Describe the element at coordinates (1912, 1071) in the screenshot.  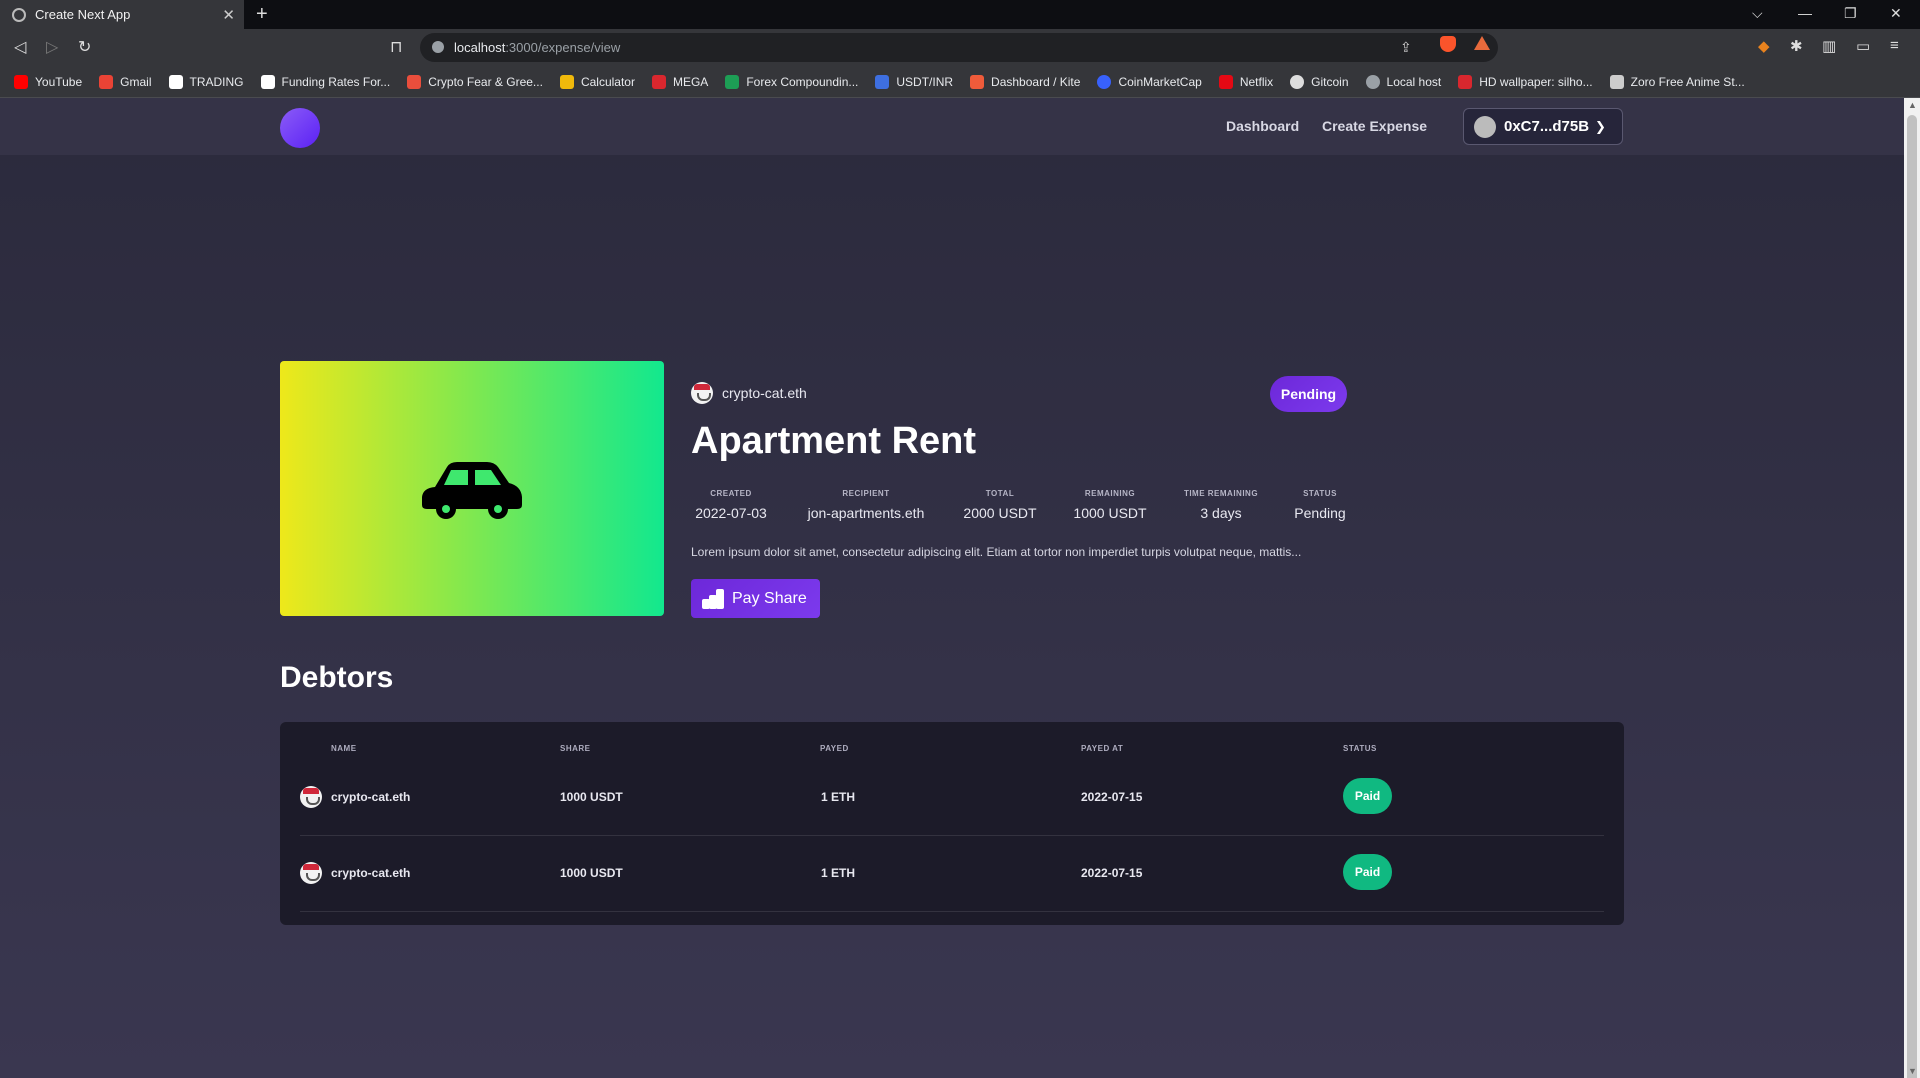
I see `scroll-down-icon: ▼` at that location.